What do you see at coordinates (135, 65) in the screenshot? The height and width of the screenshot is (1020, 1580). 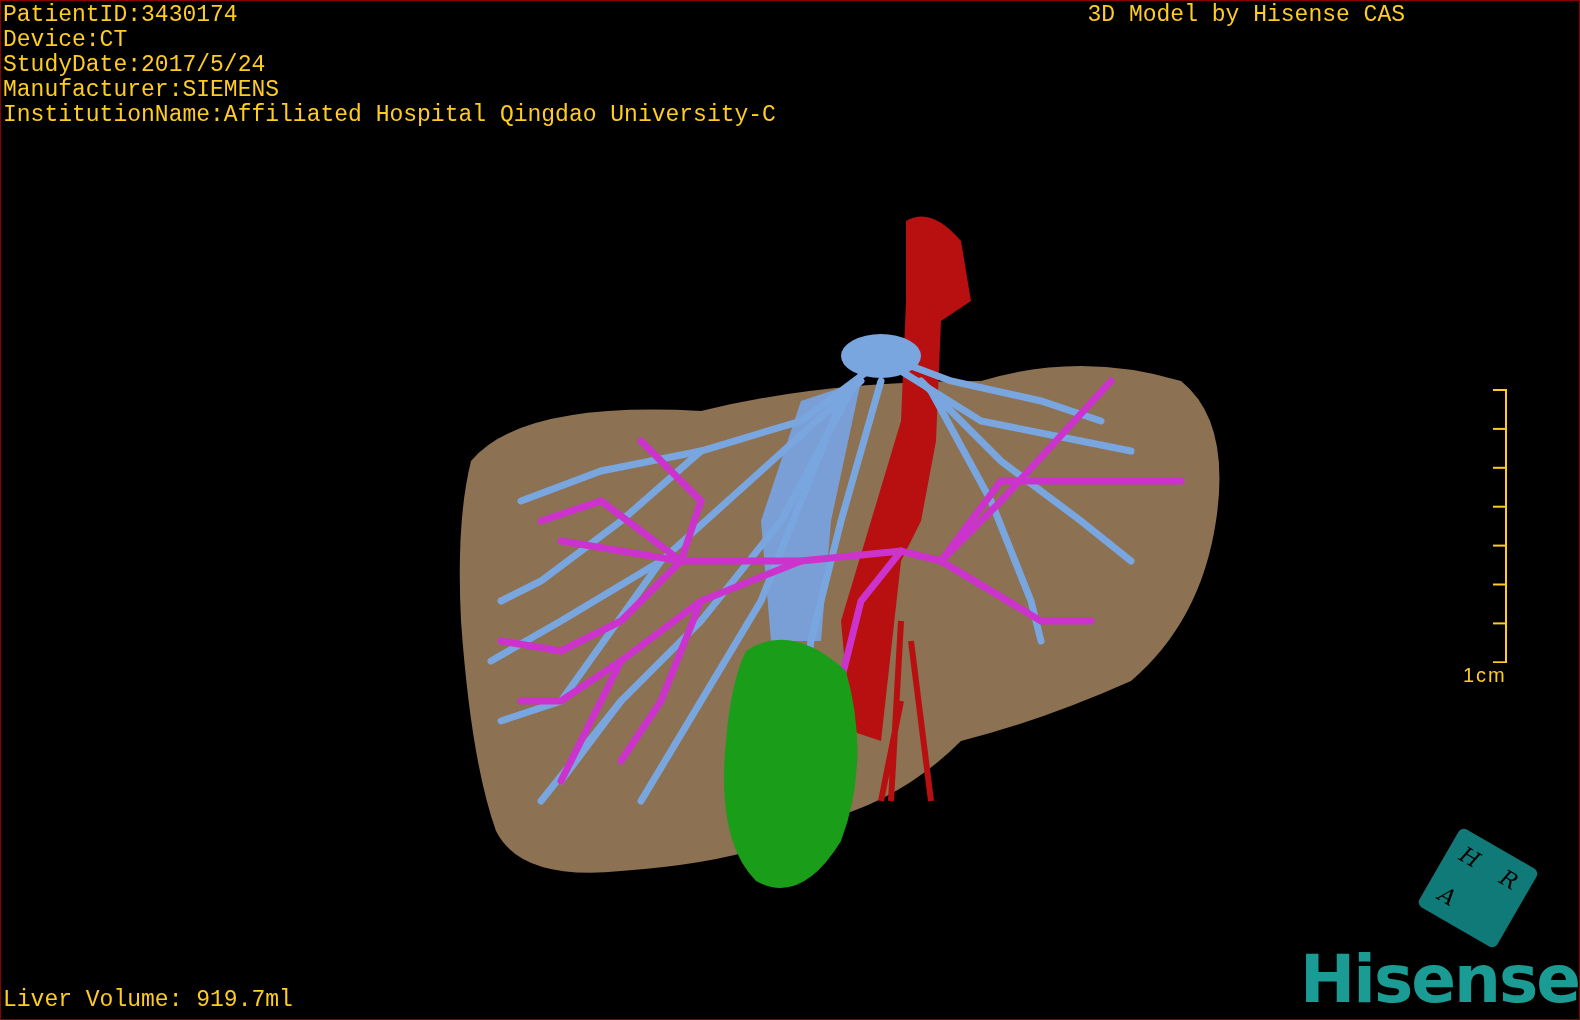 I see `patient-info-text: StudyDate:2017/5/24` at bounding box center [135, 65].